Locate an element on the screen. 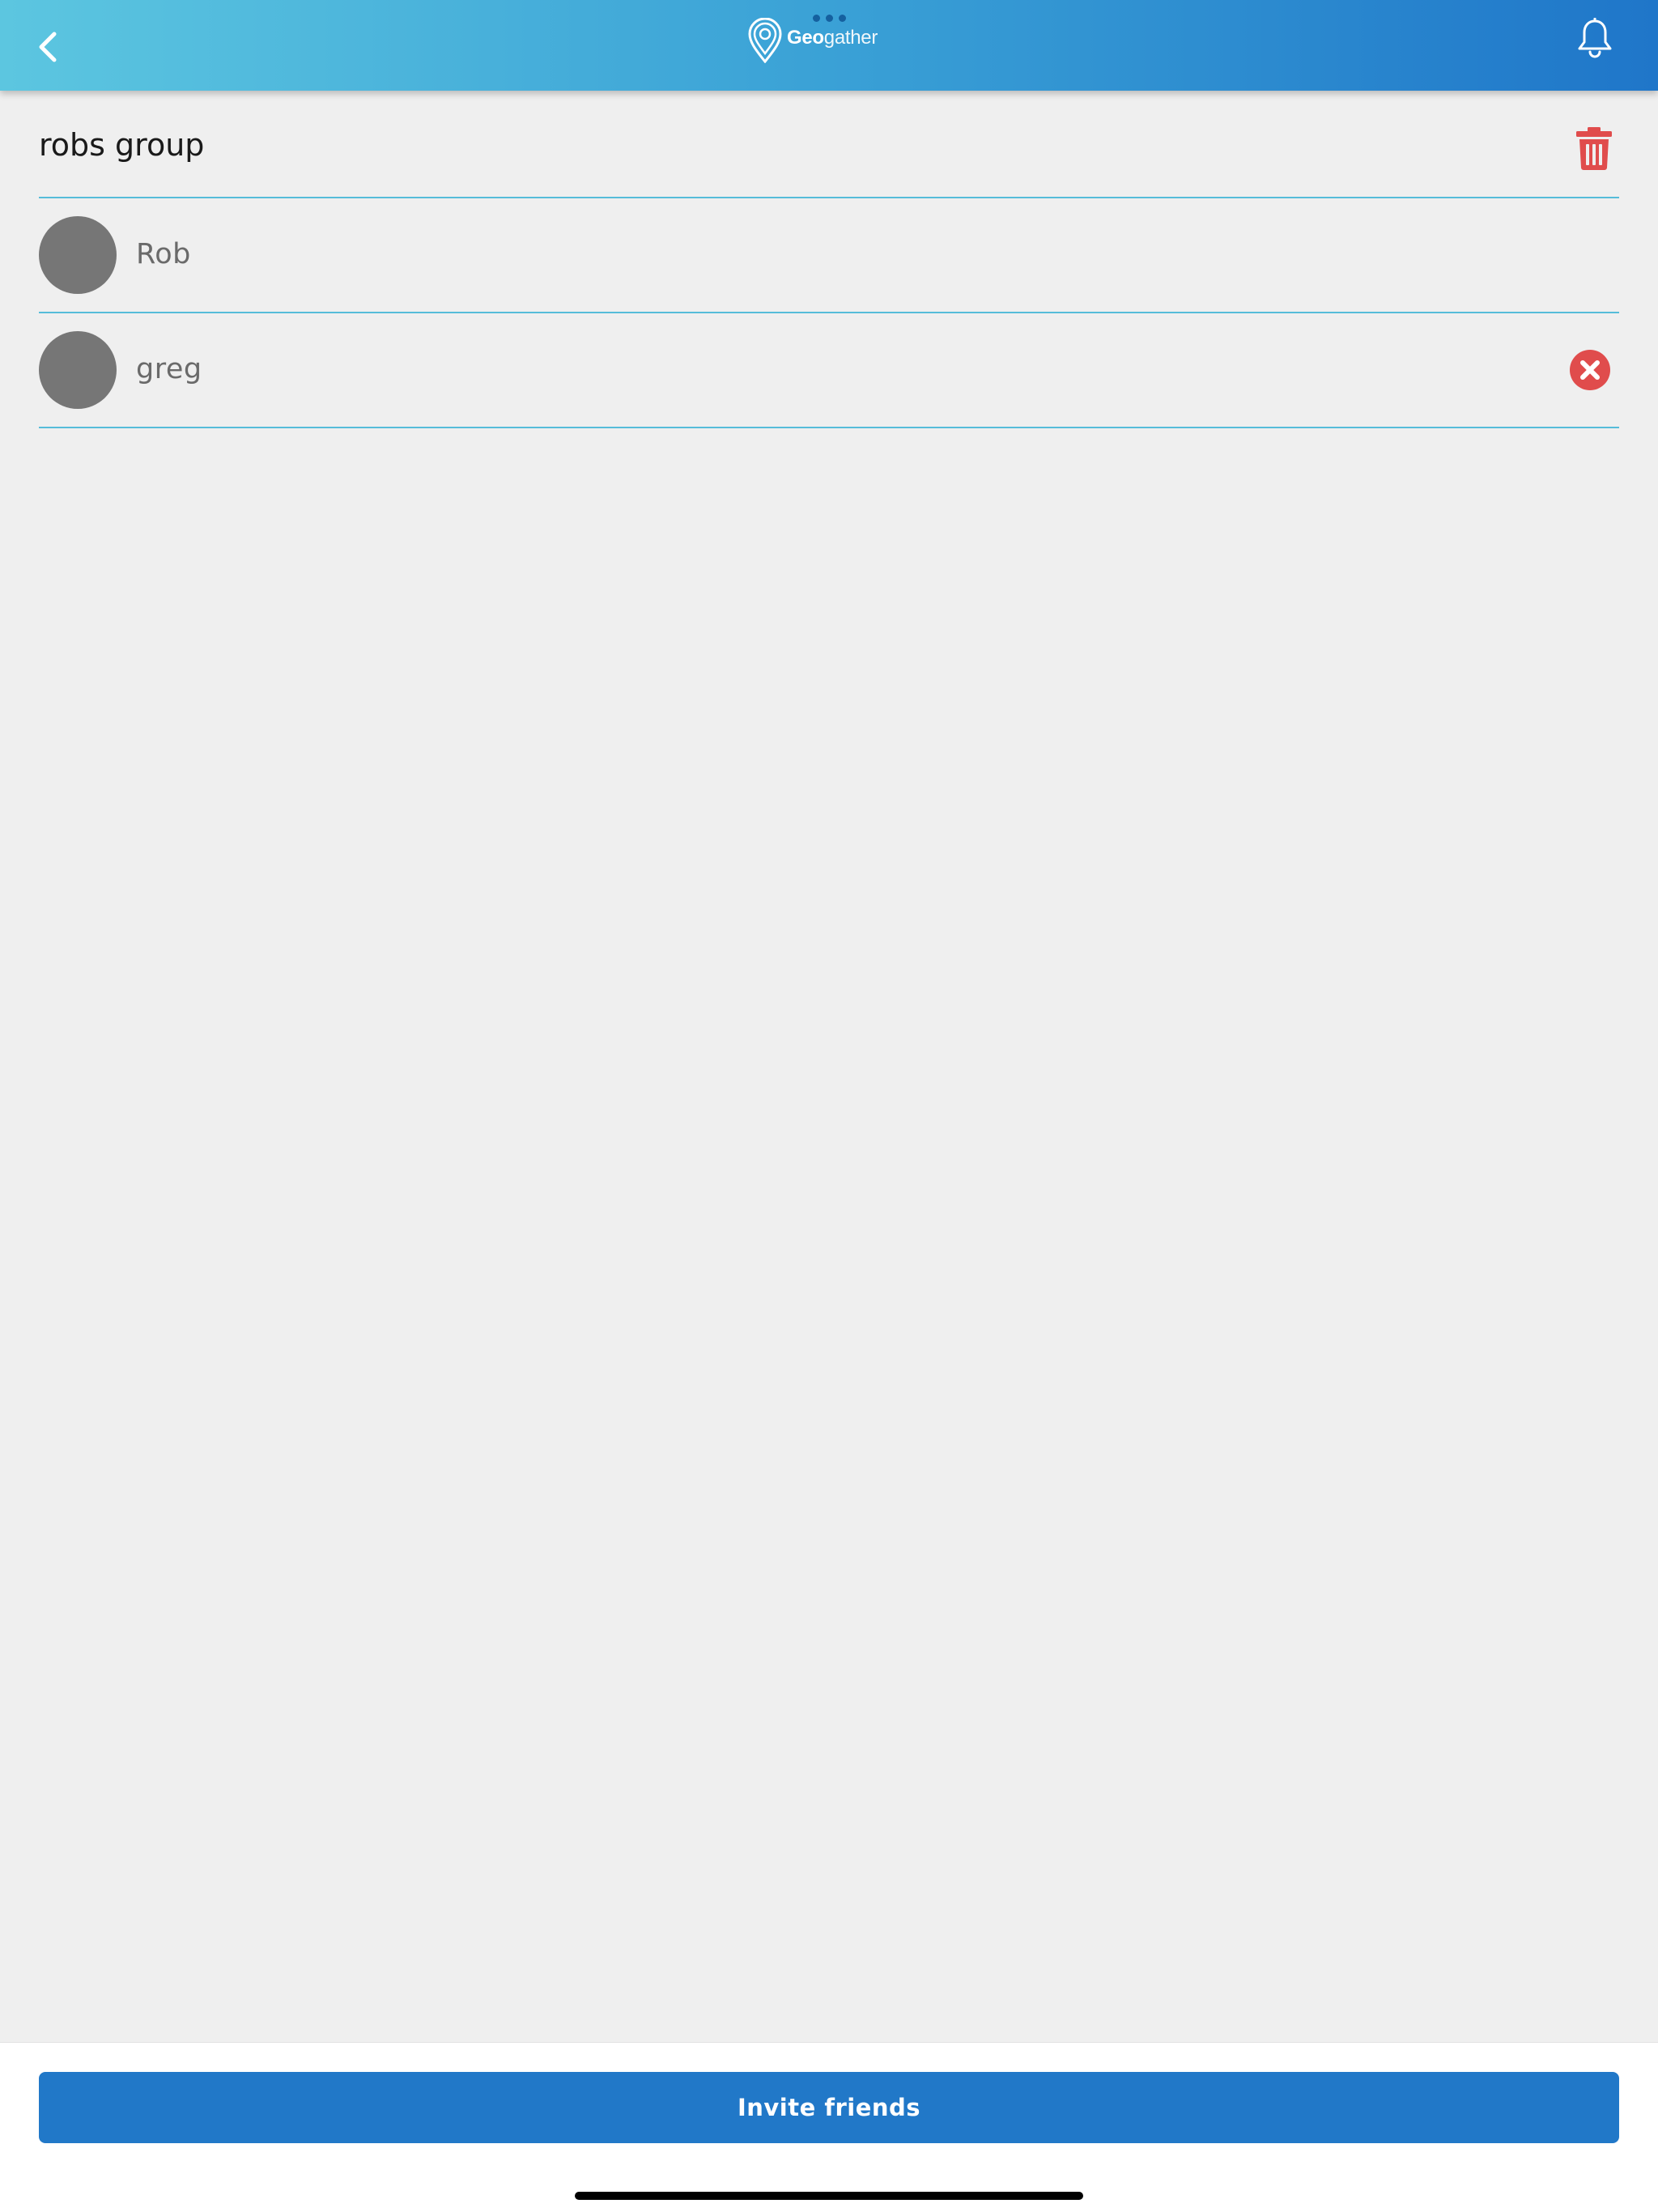 The image size is (1658, 2212). back-button is located at coordinates (48, 47).